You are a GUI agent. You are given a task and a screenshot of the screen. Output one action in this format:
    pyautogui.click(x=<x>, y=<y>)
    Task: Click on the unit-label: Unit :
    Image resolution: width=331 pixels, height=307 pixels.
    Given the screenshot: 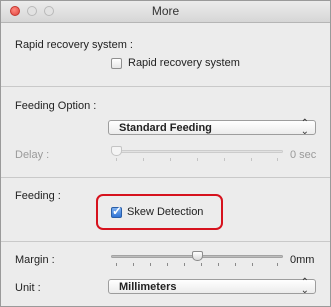 What is the action you would take?
    pyautogui.click(x=28, y=288)
    